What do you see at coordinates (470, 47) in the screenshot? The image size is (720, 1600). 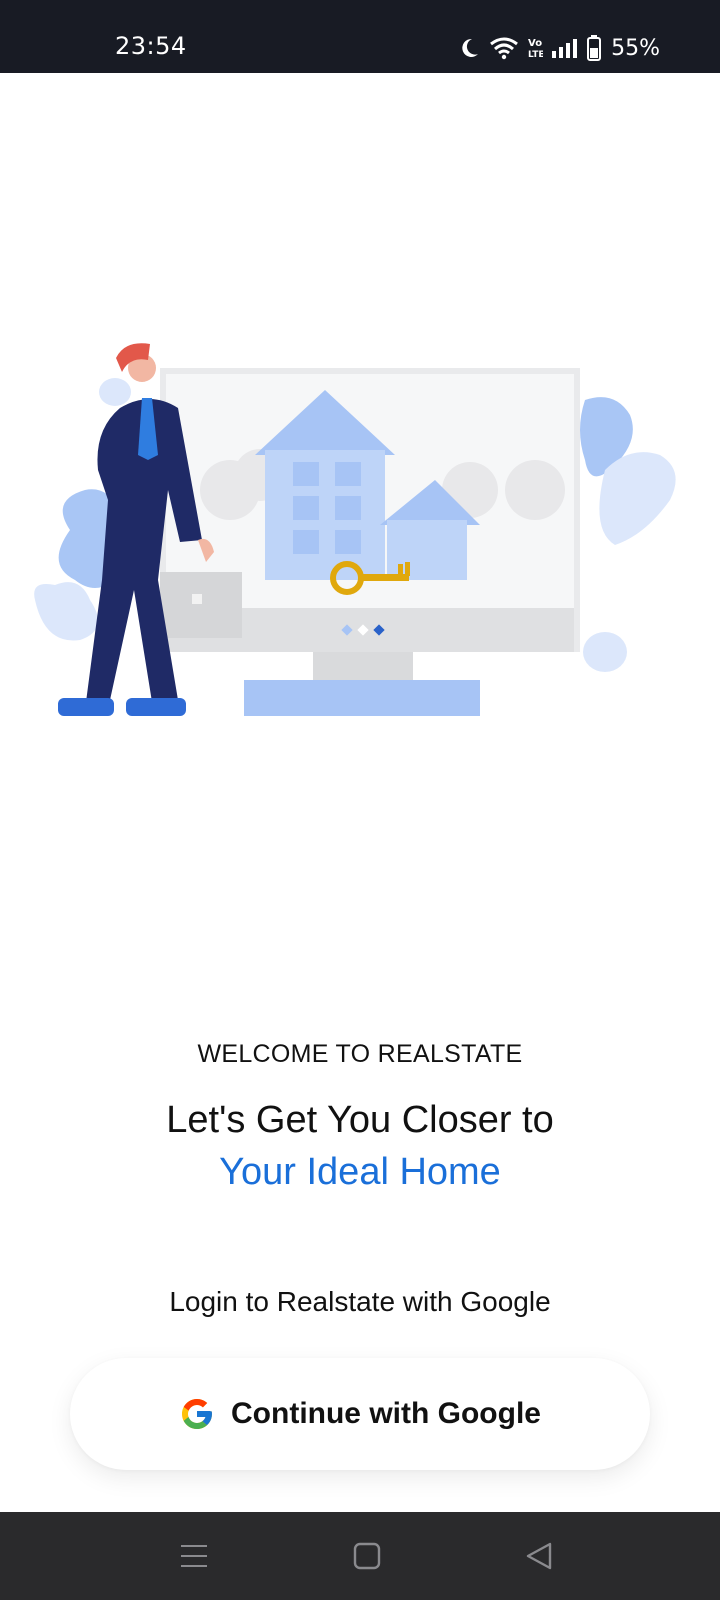 I see `moon-icon` at bounding box center [470, 47].